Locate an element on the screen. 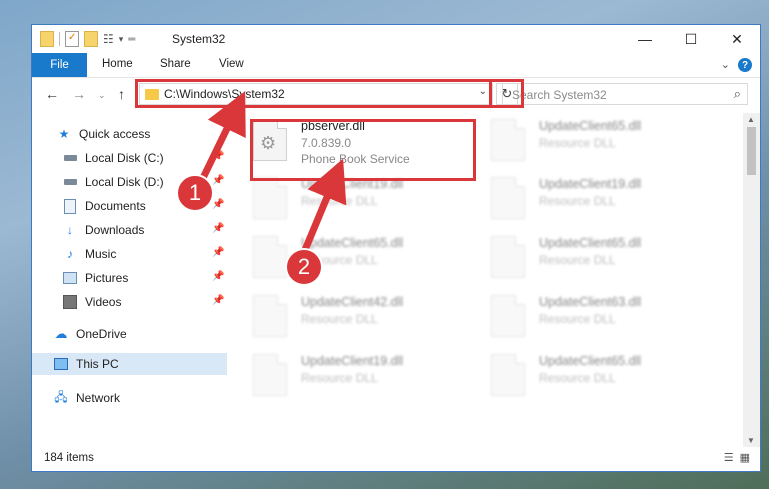 This screenshot has width=769, height=489. sidebar-item-label: Downloads is located at coordinates (115, 230).